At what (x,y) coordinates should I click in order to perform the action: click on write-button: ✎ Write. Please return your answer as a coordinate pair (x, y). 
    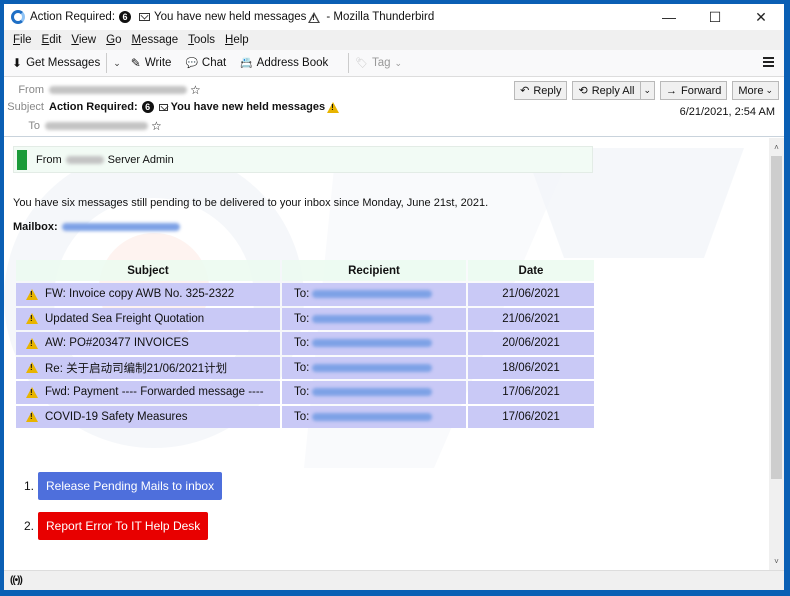
    Looking at the image, I should click on (151, 63).